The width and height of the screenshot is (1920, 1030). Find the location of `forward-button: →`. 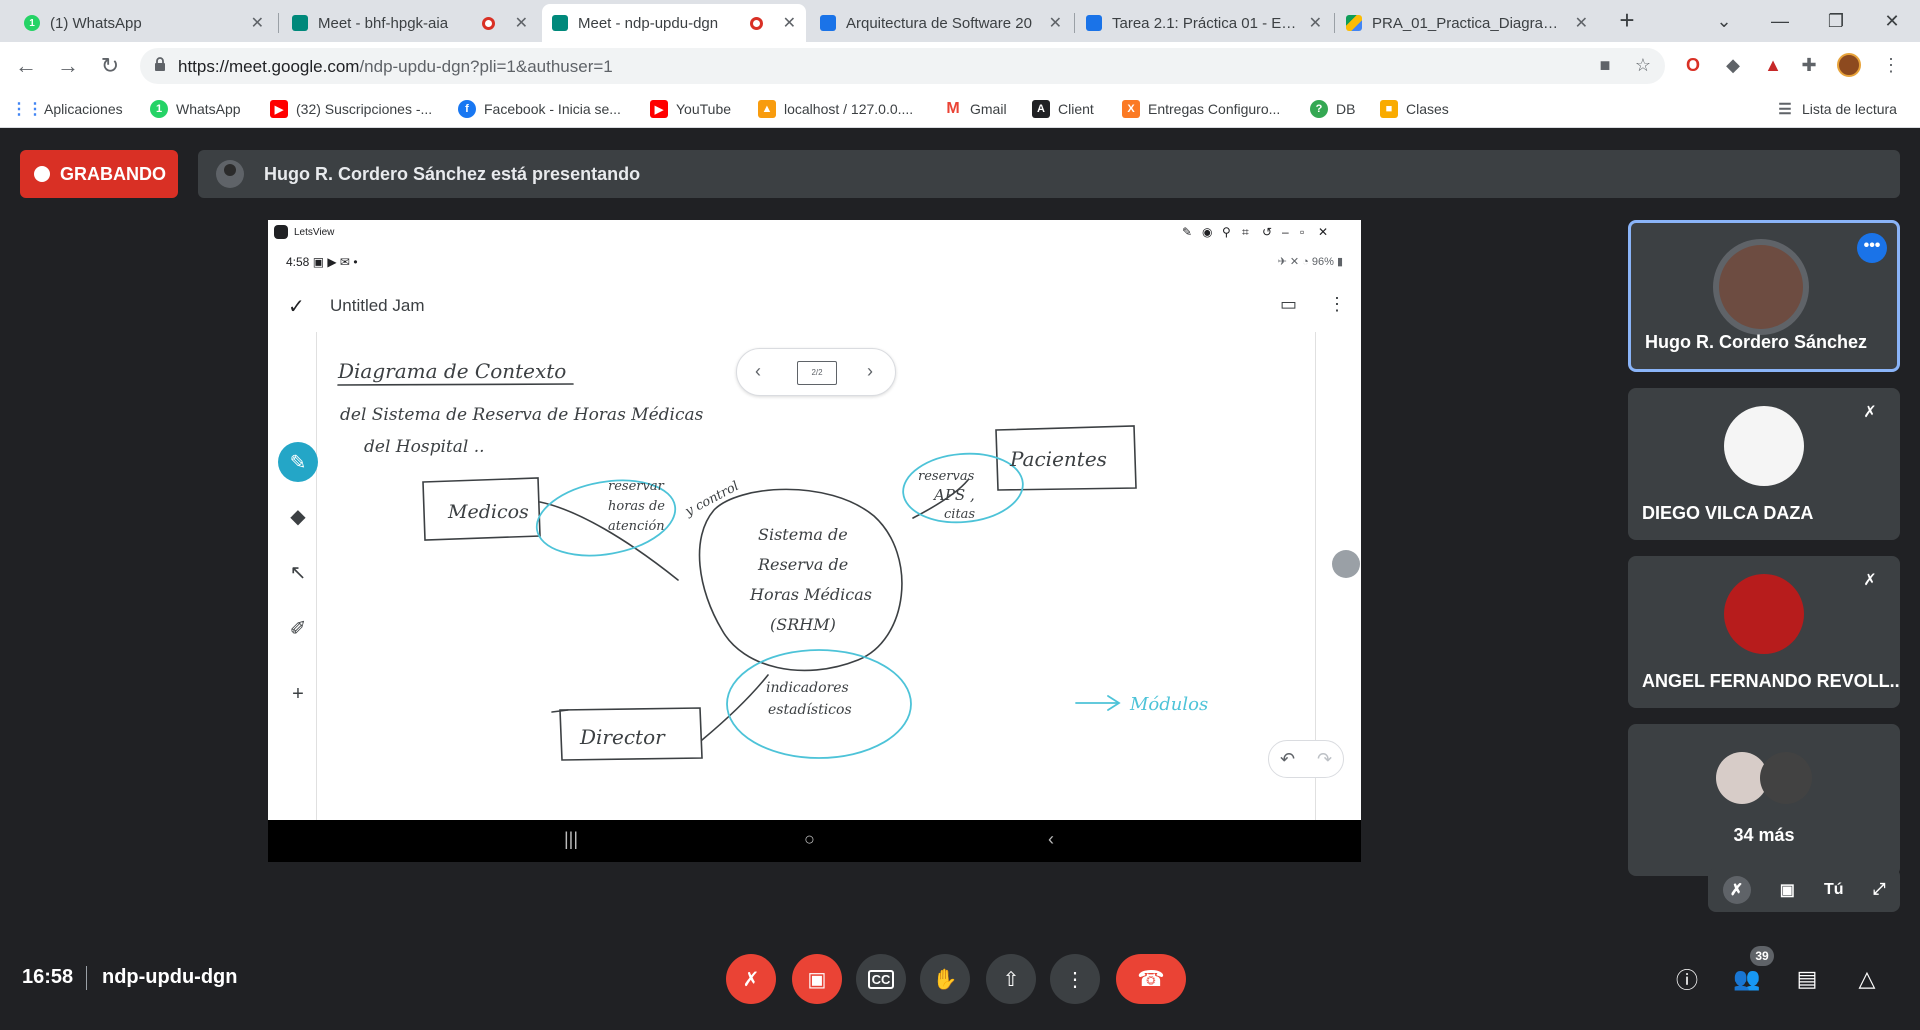

forward-button: → is located at coordinates (68, 66).